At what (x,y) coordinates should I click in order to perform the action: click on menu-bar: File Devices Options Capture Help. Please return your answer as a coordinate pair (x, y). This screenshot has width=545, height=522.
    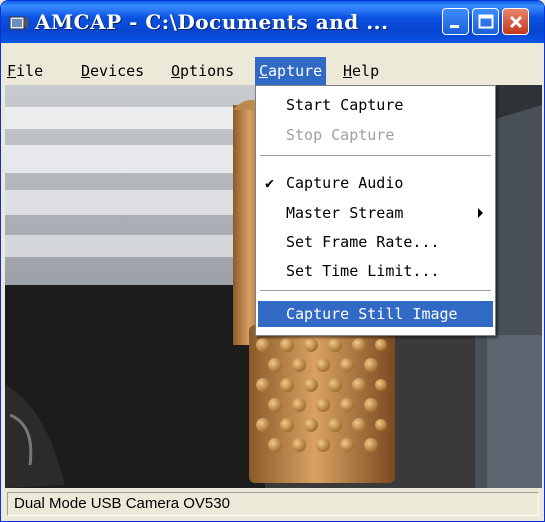
    Looking at the image, I should click on (273, 71).